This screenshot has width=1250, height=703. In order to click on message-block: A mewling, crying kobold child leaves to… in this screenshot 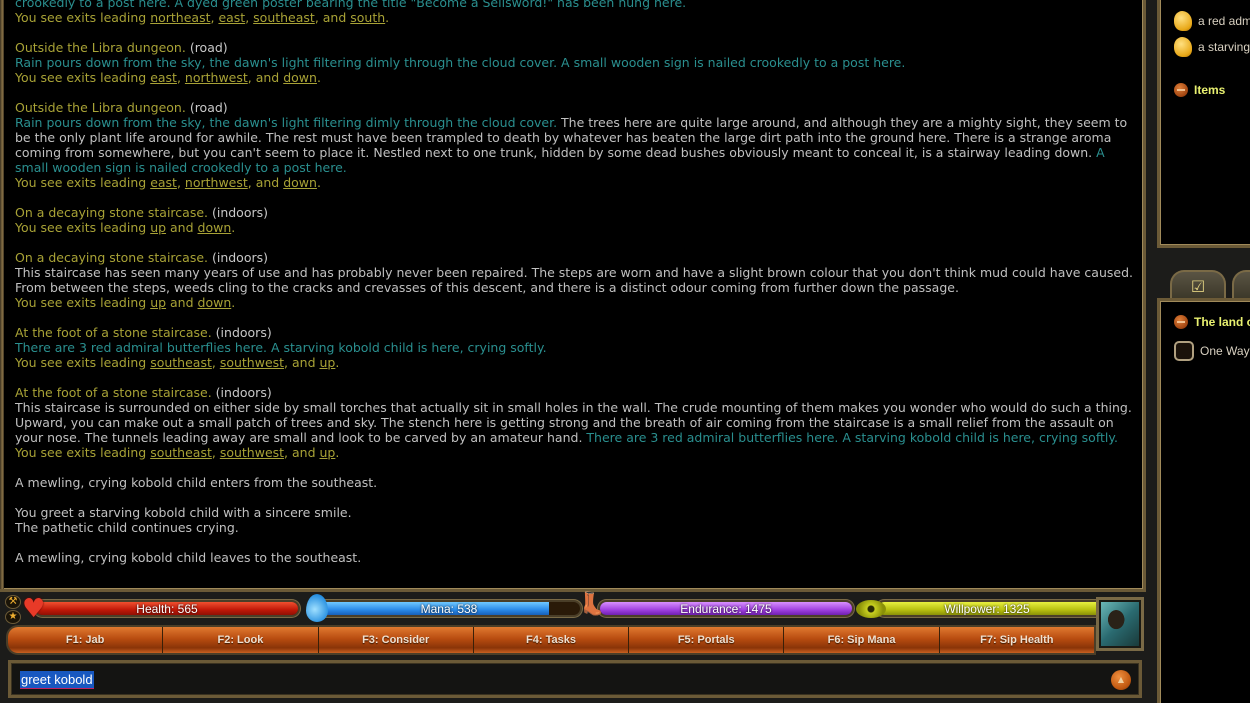, I will do `click(575, 557)`.